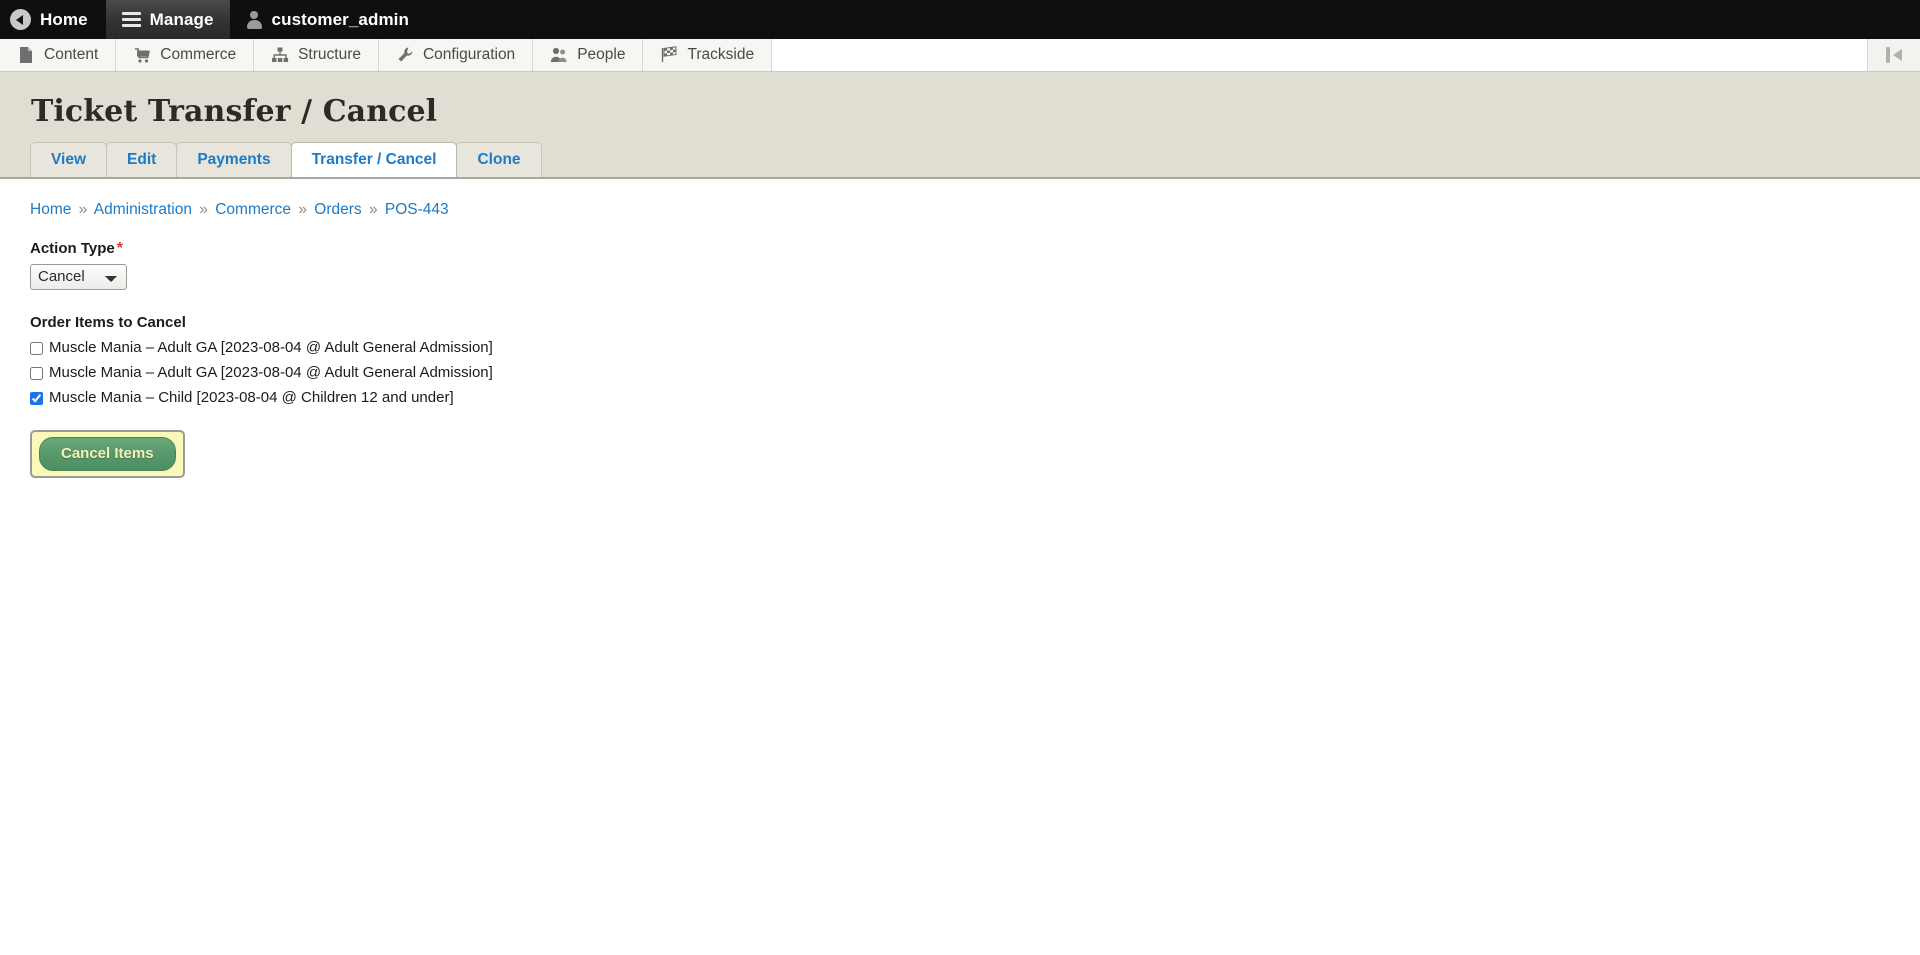 This screenshot has width=1920, height=955. What do you see at coordinates (960, 178) in the screenshot?
I see `tabs-bottom-rule` at bounding box center [960, 178].